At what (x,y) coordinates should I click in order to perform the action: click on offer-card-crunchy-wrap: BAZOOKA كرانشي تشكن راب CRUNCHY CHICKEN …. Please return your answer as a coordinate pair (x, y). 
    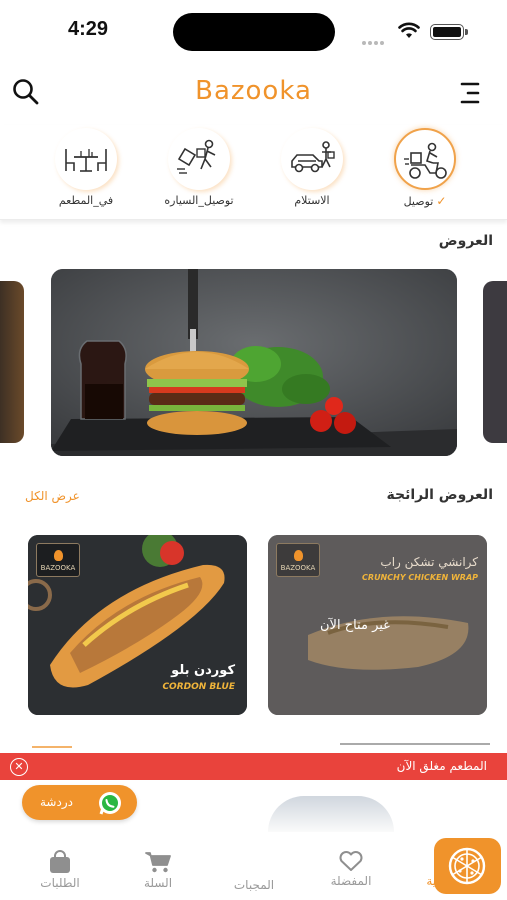
    Looking at the image, I should click on (377, 625).